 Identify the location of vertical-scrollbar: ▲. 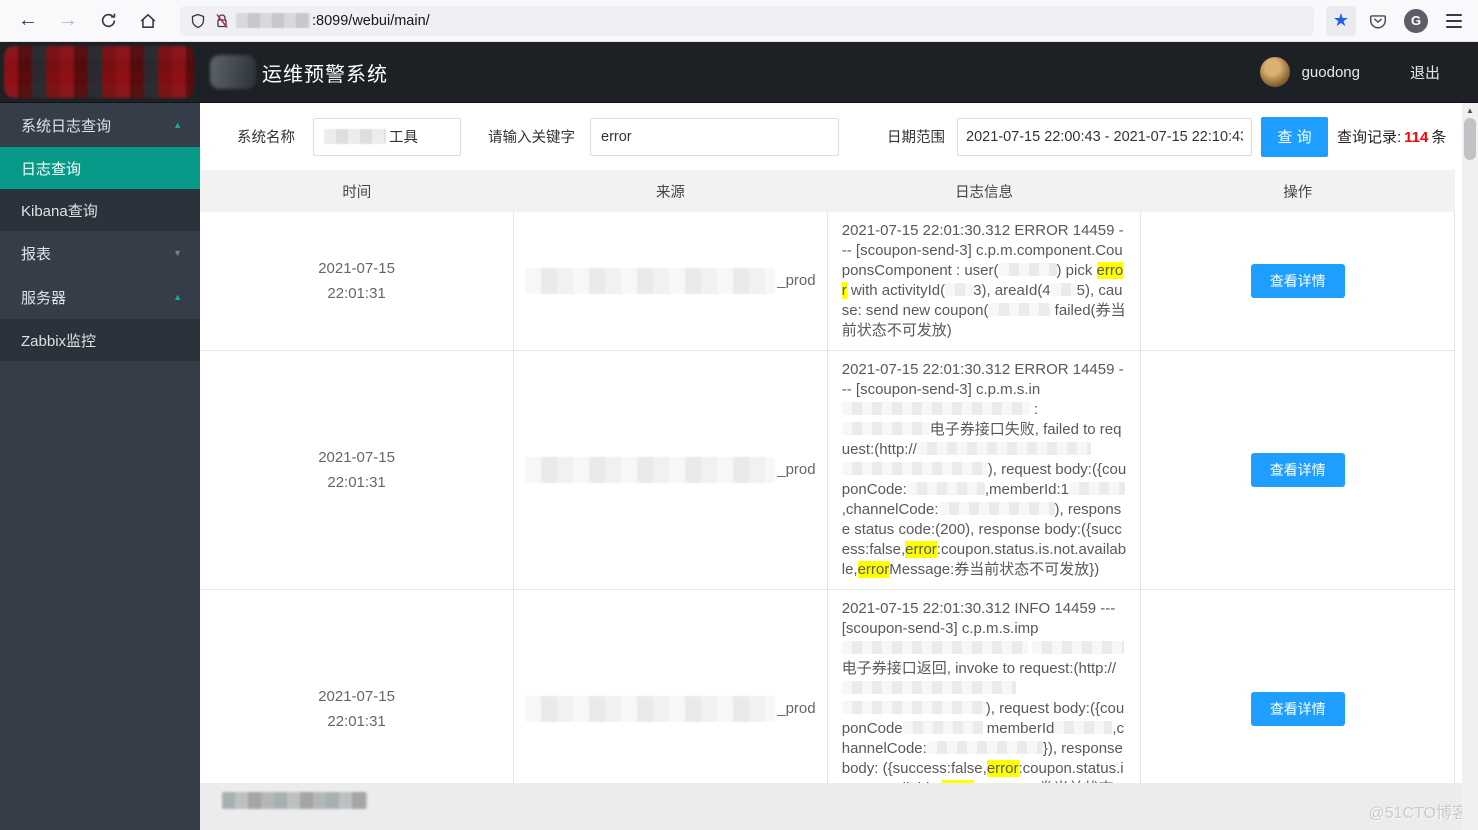
(1470, 466).